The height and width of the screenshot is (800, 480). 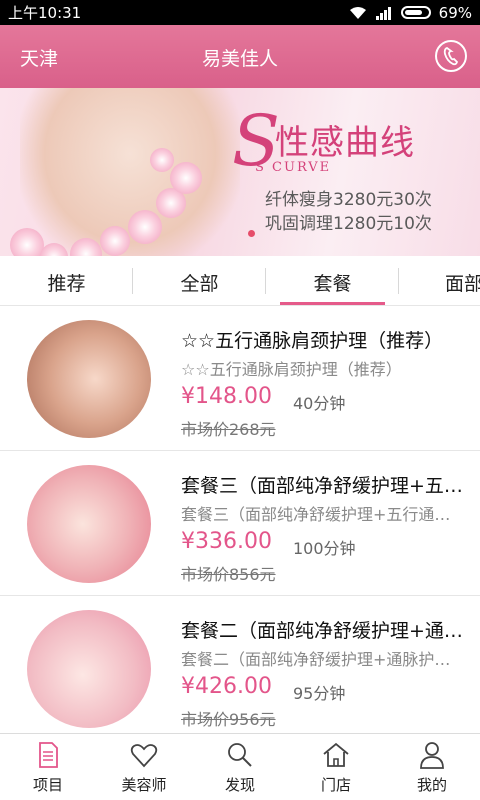 I want to click on product-duration: 40分钟, so click(x=319, y=403).